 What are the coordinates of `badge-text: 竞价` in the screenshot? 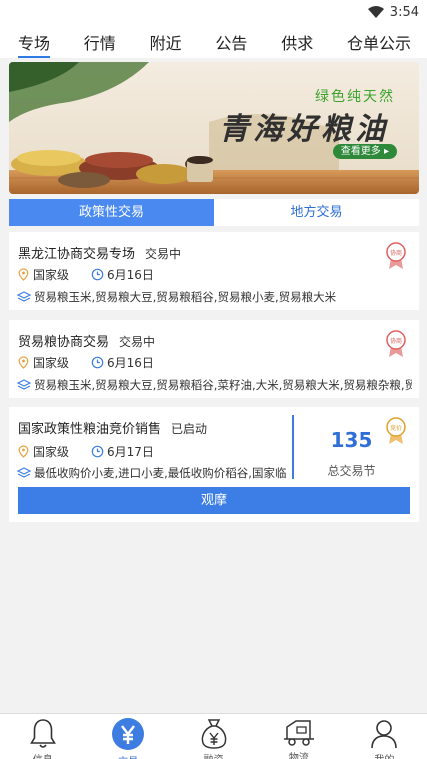 It's located at (396, 428).